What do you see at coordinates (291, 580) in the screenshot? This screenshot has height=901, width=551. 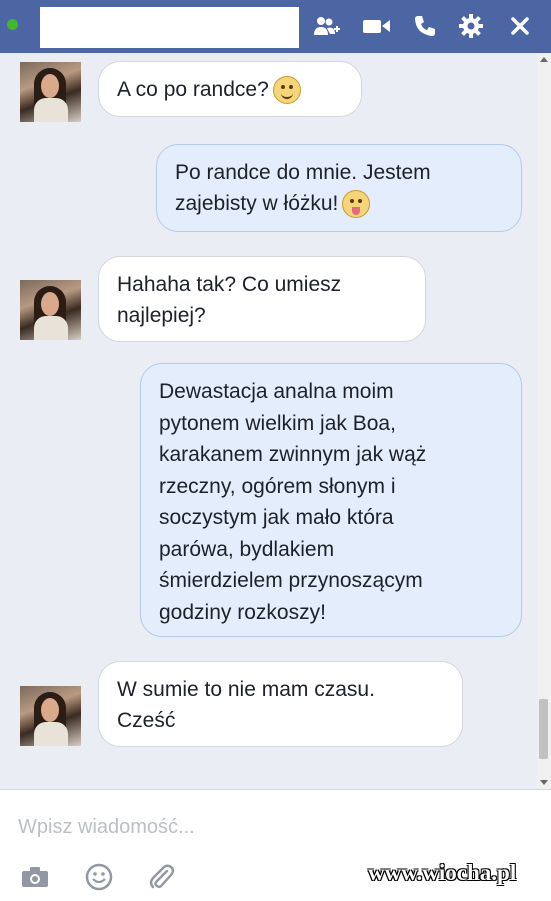 I see `message-line: śmierdzielem przynoszącym` at bounding box center [291, 580].